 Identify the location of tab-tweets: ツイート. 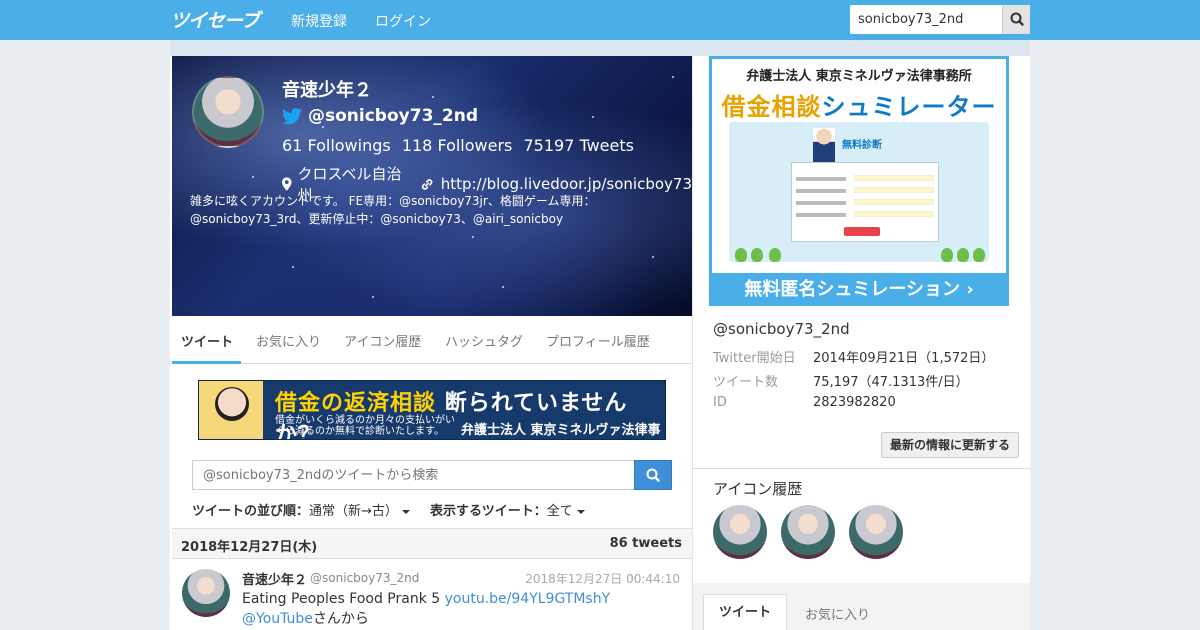
(207, 340).